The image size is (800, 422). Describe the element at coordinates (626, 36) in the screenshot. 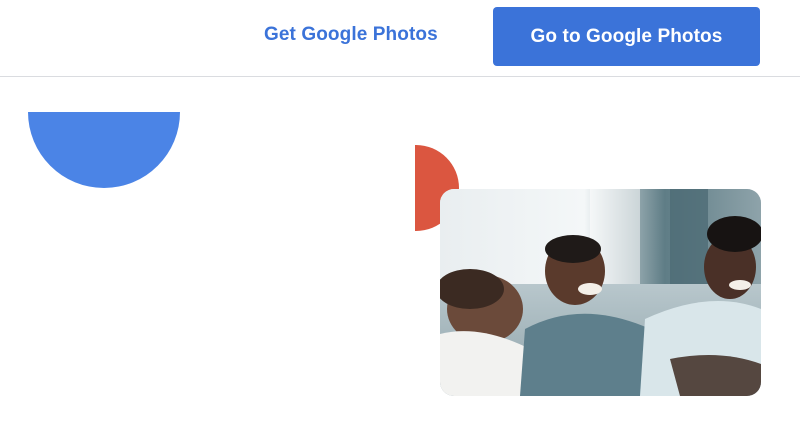

I see `go-to-google-photos-button: Go to Google Photos` at that location.